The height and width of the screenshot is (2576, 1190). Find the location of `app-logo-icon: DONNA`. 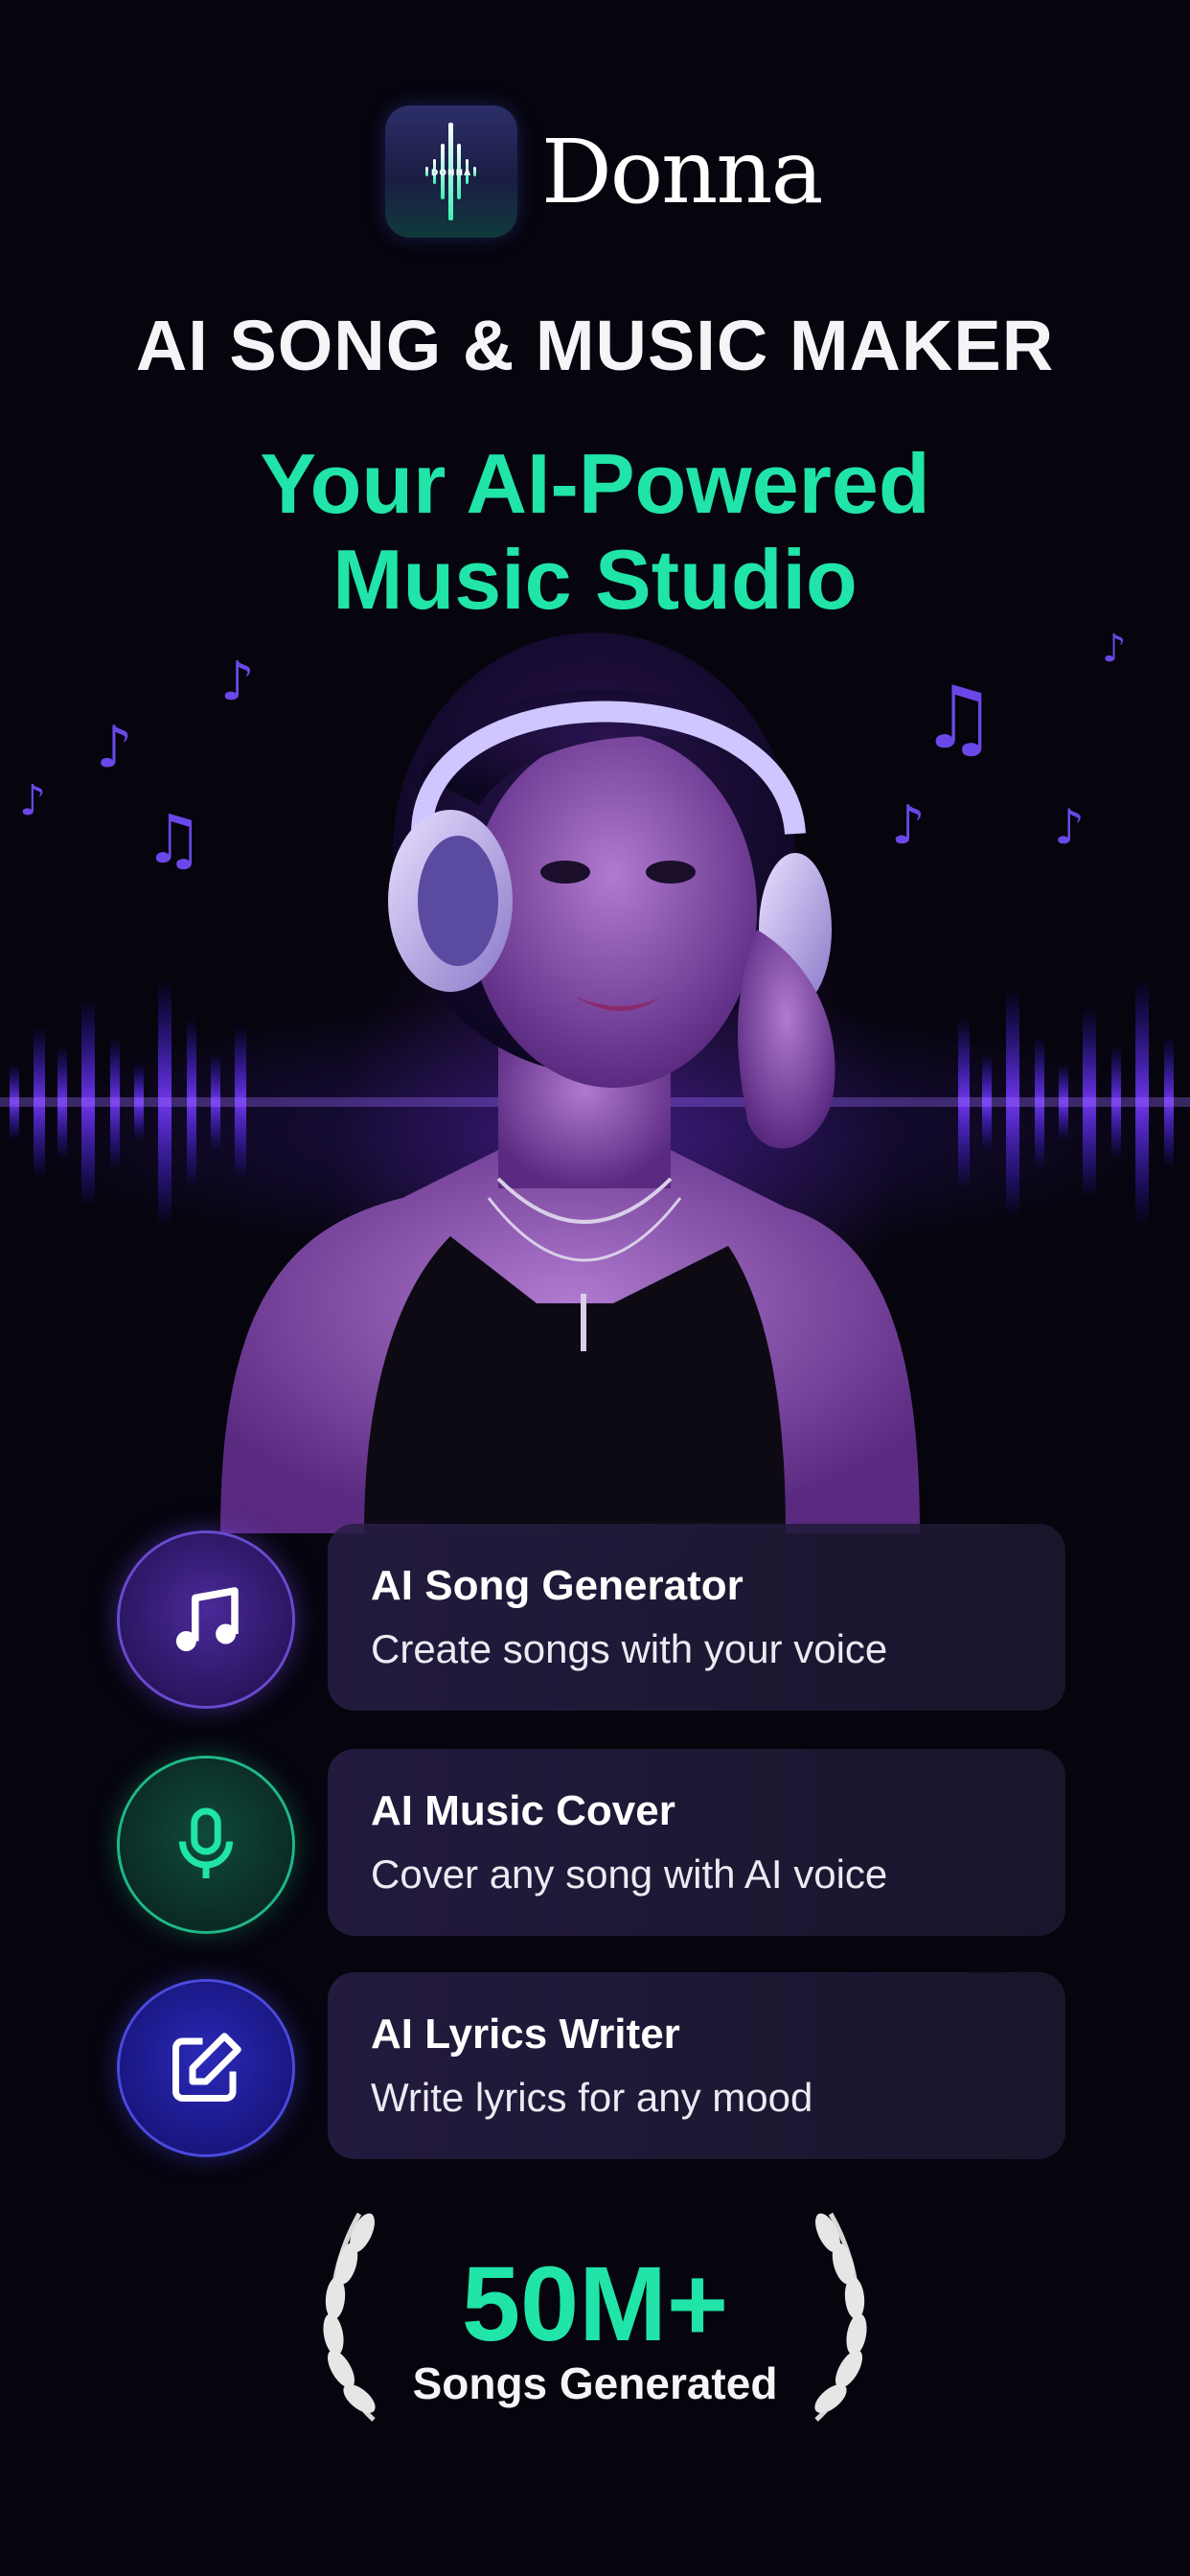

app-logo-icon: DONNA is located at coordinates (451, 171).